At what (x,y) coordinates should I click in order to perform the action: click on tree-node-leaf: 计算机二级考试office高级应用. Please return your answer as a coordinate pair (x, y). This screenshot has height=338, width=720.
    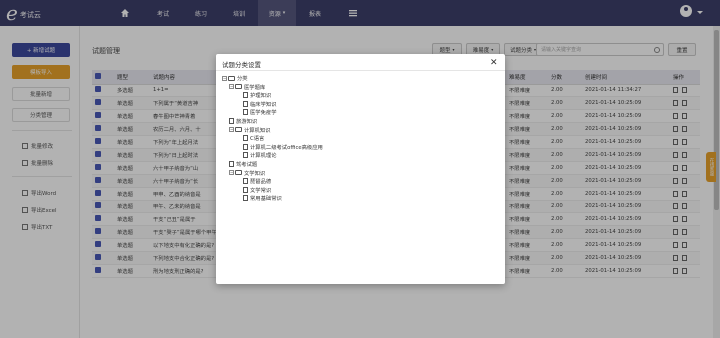
    Looking at the image, I should click on (283, 147).